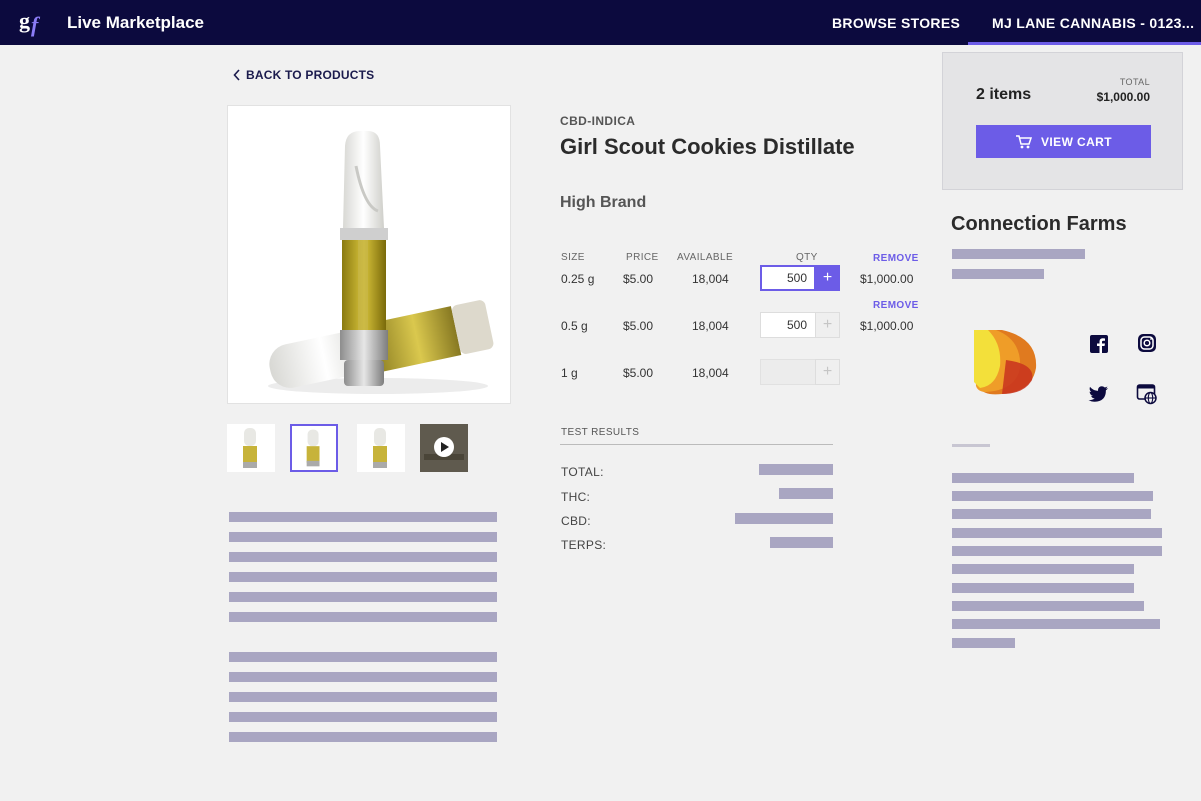 The height and width of the screenshot is (801, 1201). I want to click on cart-total-value: $1,000.00, so click(1123, 97).